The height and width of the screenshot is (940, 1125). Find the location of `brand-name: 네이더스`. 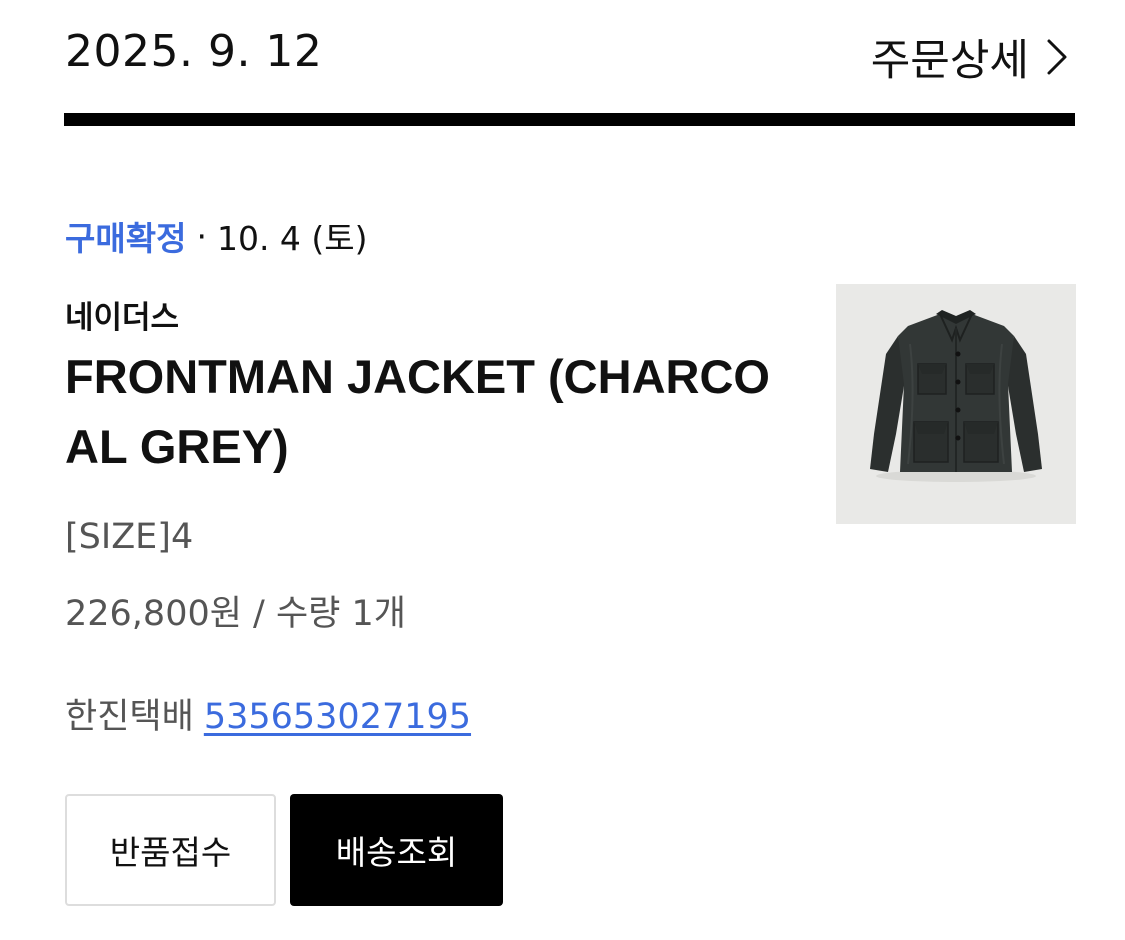

brand-name: 네이더스 is located at coordinates (122, 318).